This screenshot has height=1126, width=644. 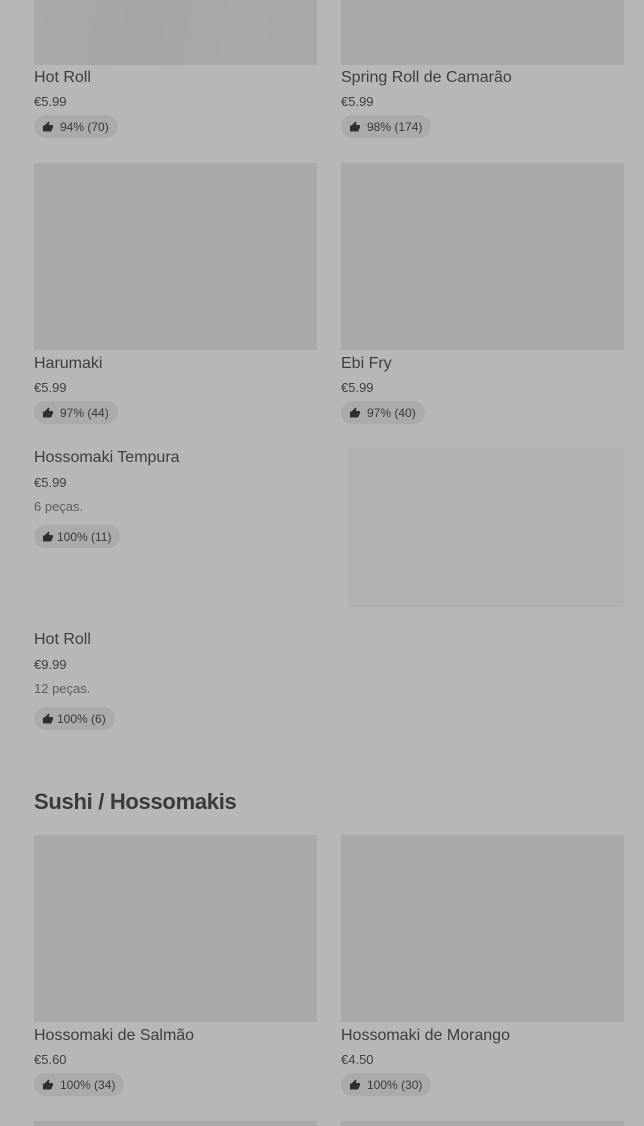 I want to click on item-name: Hossomaki de Salmão, so click(x=114, y=1035).